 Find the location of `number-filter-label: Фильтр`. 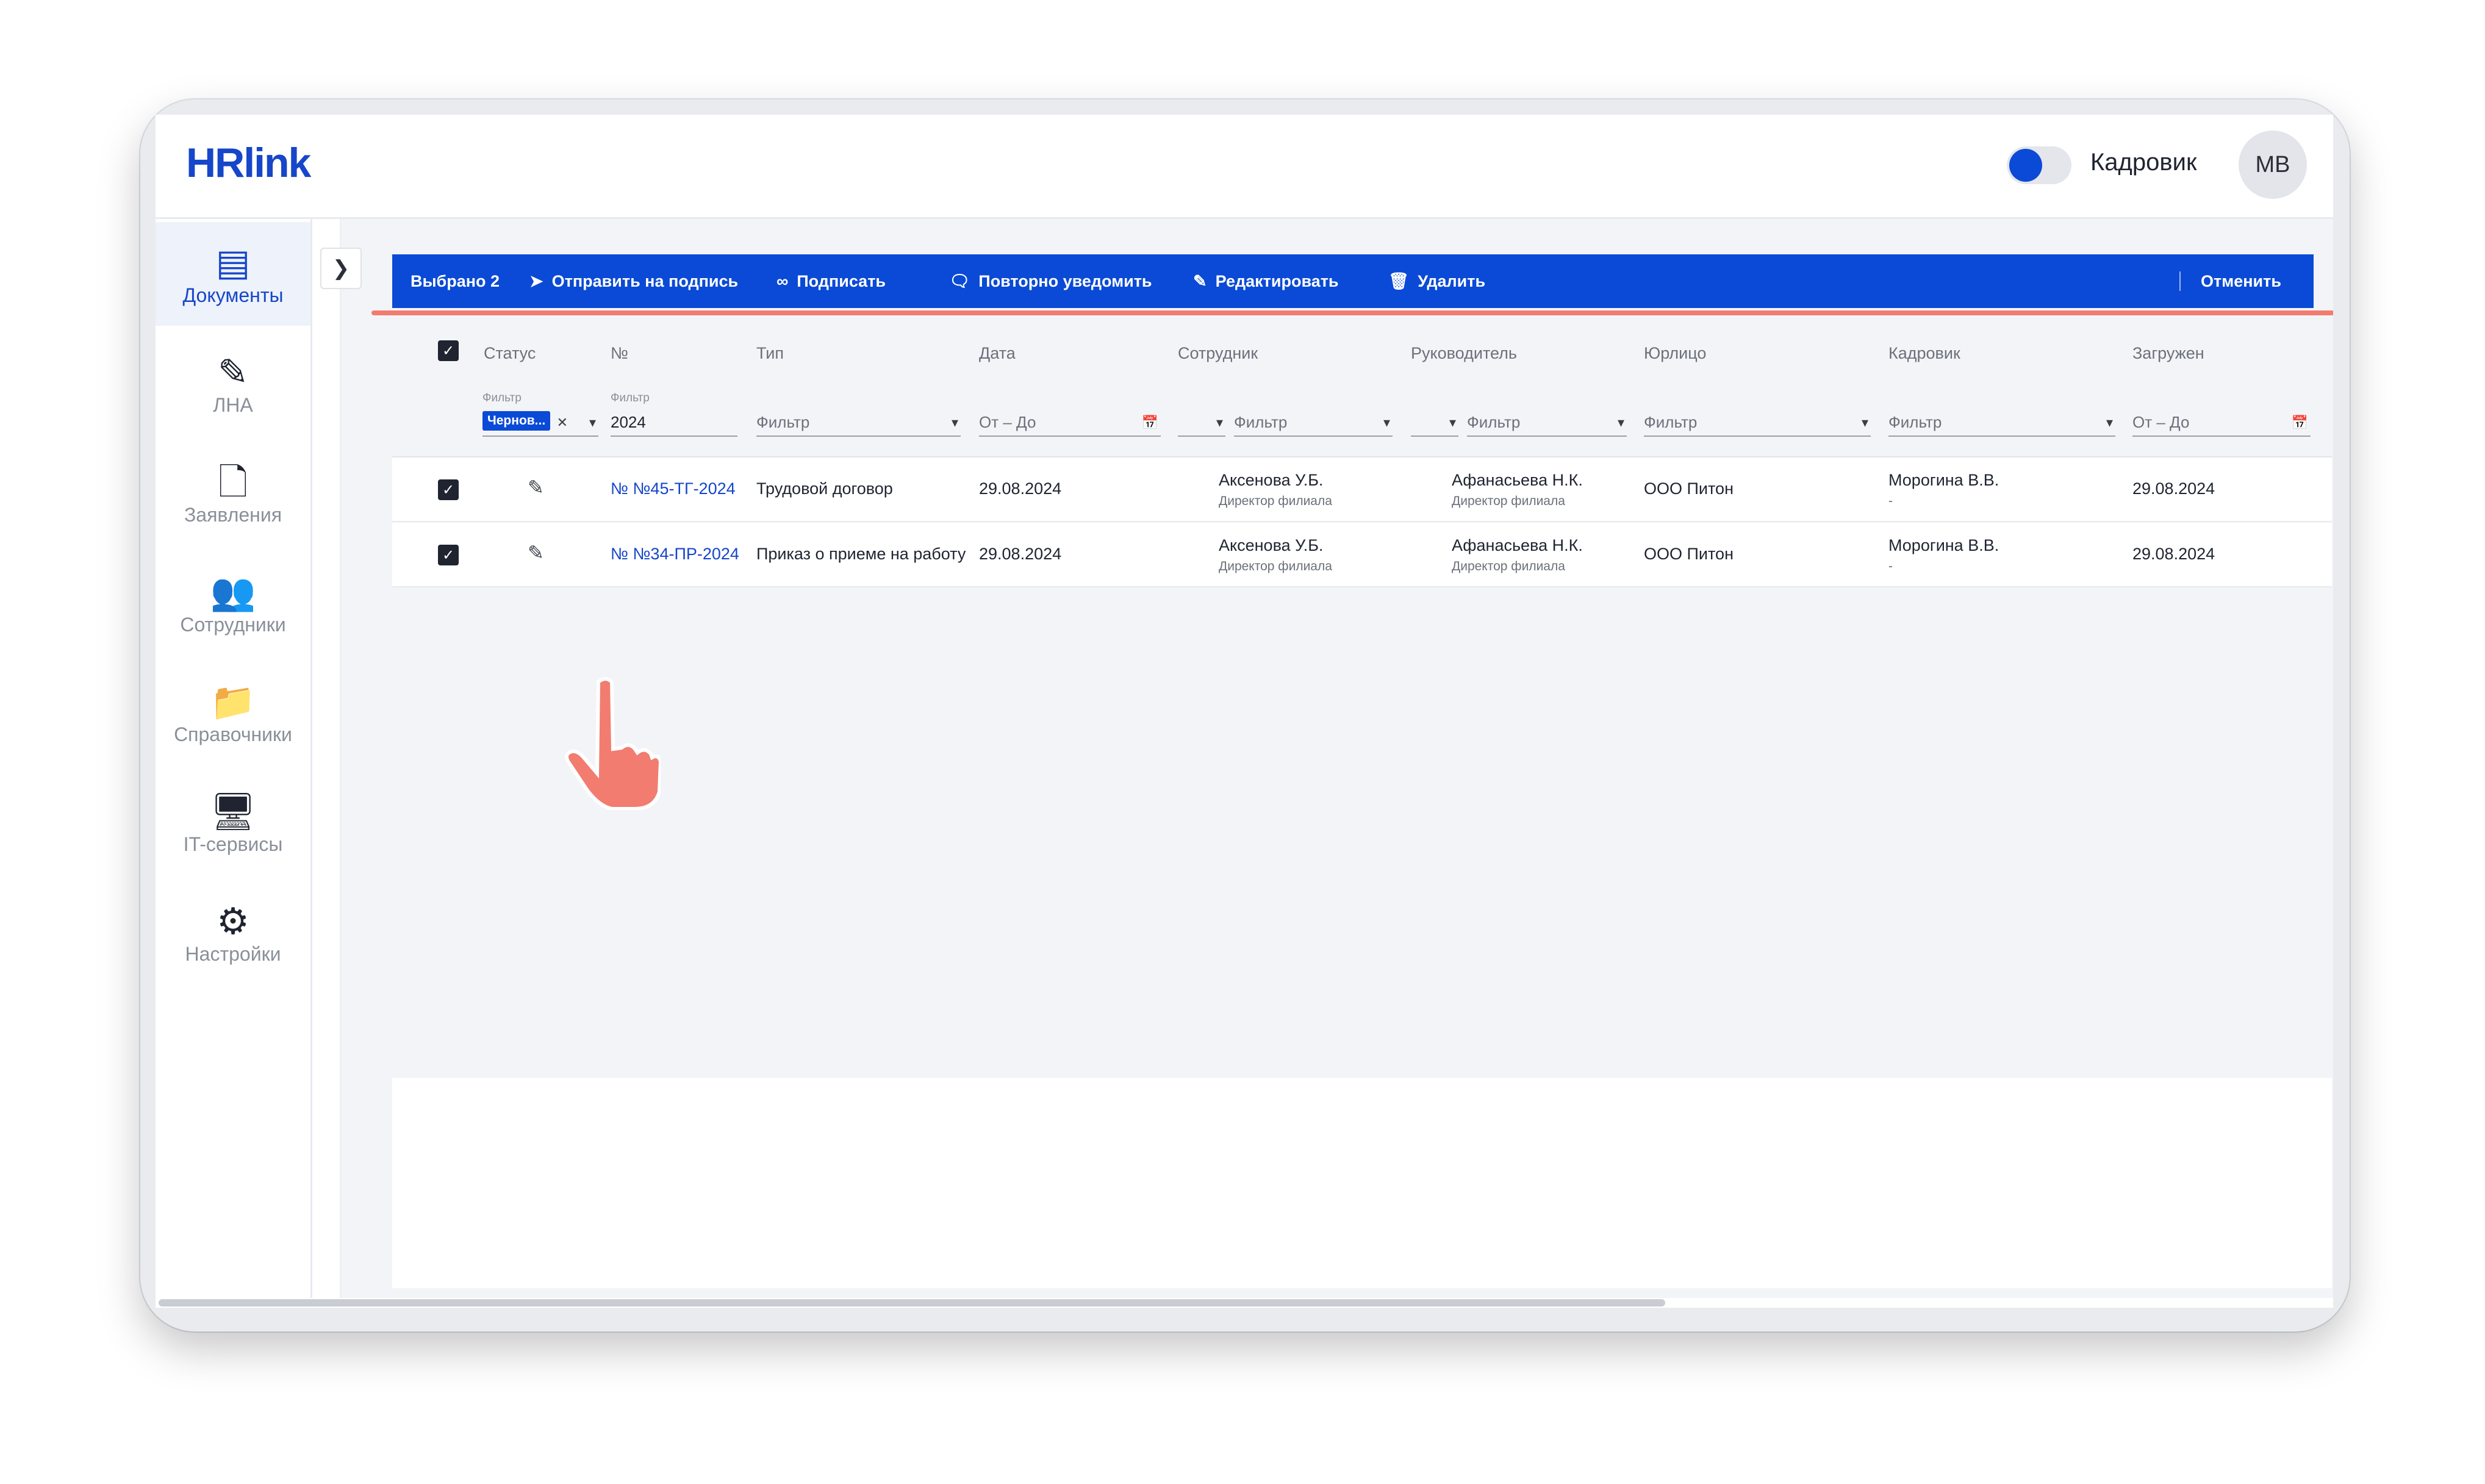

number-filter-label: Фильтр is located at coordinates (630, 398).